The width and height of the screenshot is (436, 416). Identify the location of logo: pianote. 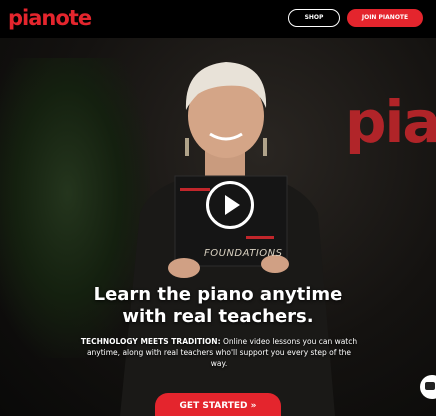
(50, 18).